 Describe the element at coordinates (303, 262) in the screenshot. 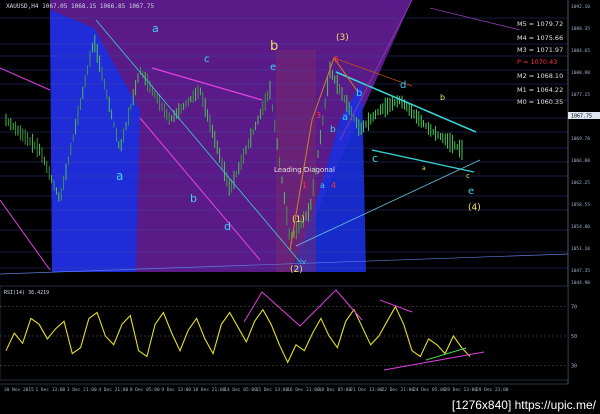

I see `wave-label: iv` at that location.